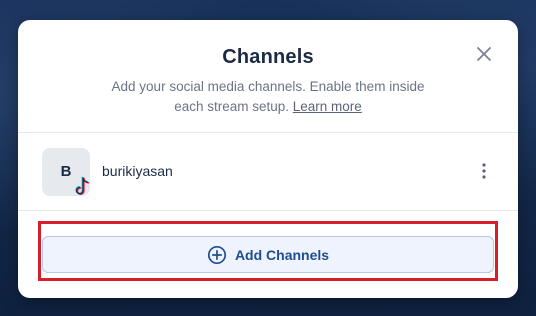  I want to click on channel-name: burikiyasan, so click(137, 171).